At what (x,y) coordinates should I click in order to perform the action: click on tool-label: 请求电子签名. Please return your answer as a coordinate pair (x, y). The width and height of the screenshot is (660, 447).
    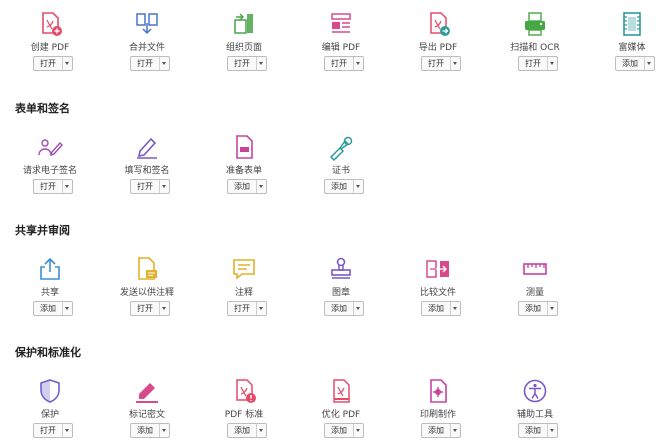
    Looking at the image, I should click on (49, 171).